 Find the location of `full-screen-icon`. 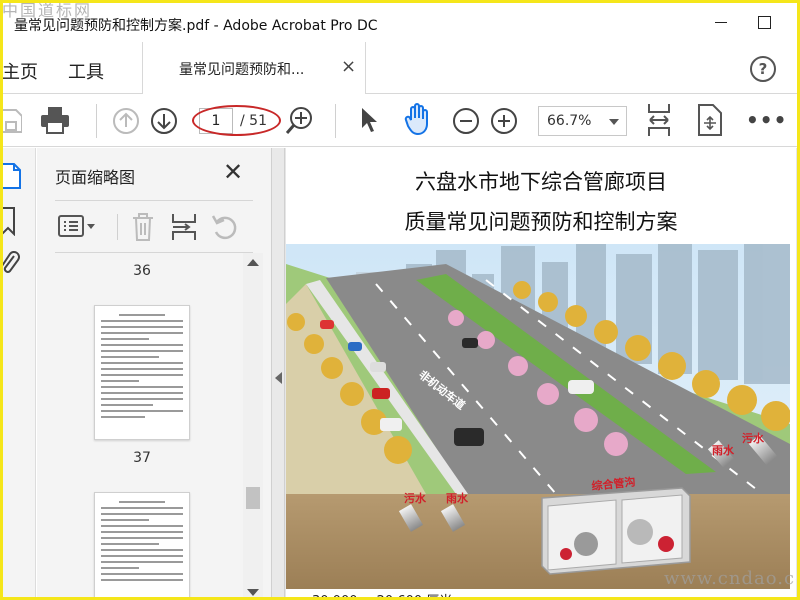

full-screen-icon is located at coordinates (710, 120).